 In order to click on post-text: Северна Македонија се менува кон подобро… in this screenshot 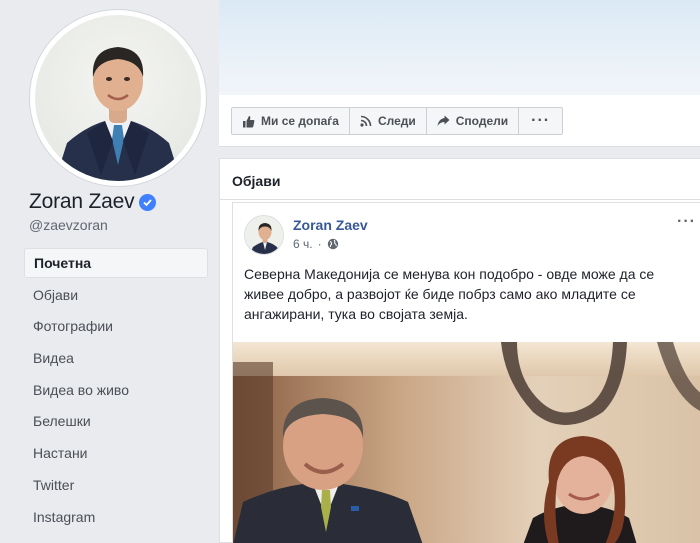, I will do `click(449, 294)`.